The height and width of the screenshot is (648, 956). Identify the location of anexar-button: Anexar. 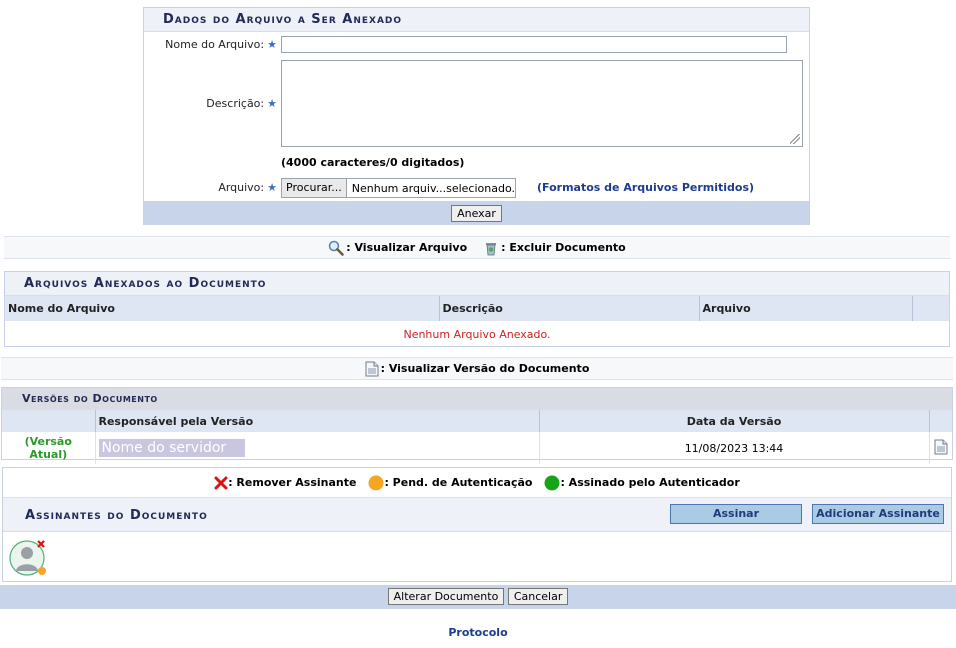
(476, 213).